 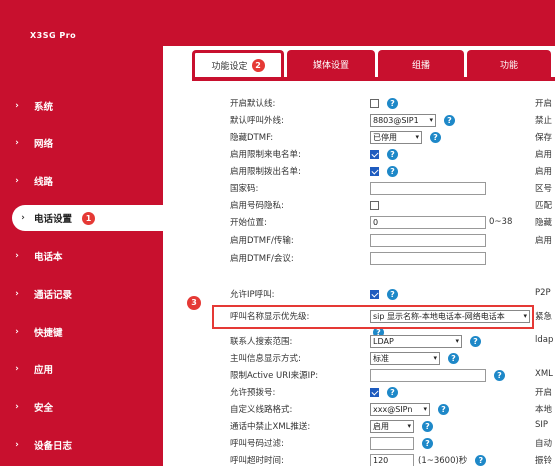 I want to click on xml-push-select: 启用 ▾, so click(x=392, y=426).